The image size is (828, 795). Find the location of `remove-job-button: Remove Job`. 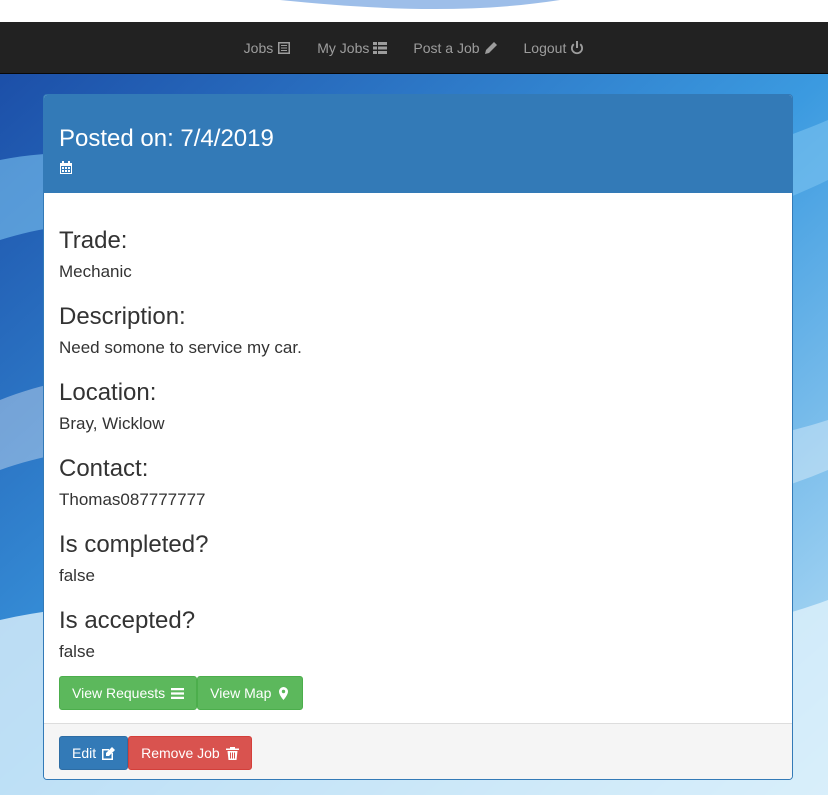

remove-job-button: Remove Job is located at coordinates (190, 753).